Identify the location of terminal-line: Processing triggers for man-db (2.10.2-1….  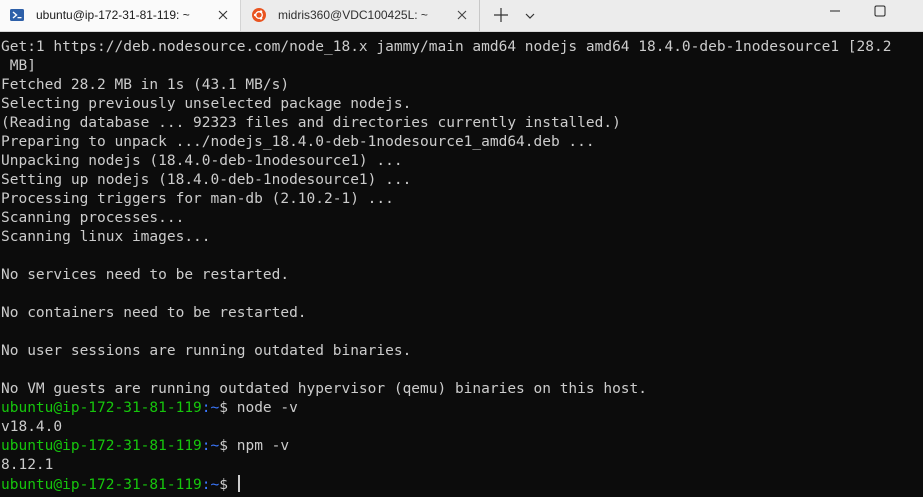
(197, 199).